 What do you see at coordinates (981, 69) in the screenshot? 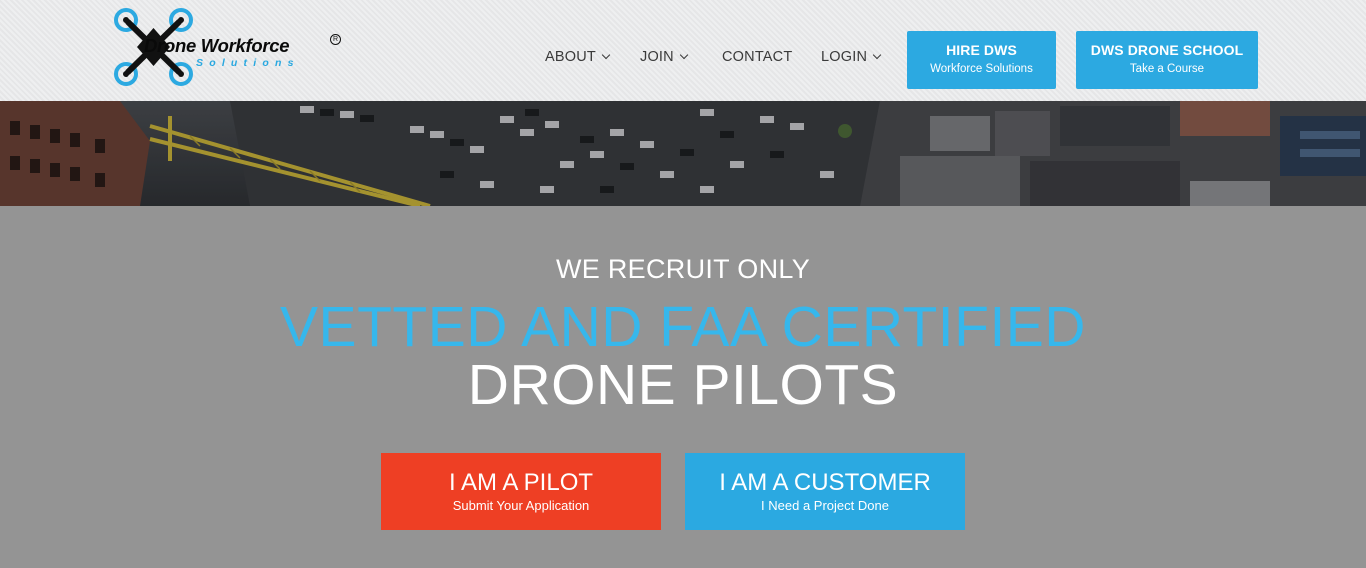
I see `hire-dws-subtitle: Workforce Solutions` at bounding box center [981, 69].